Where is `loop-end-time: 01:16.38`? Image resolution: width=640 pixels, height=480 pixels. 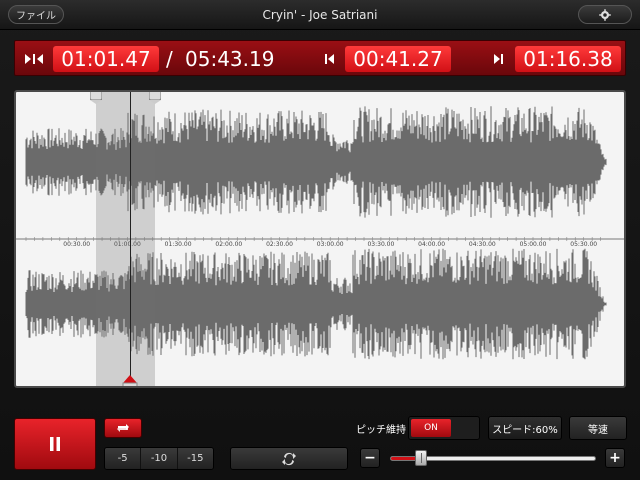
loop-end-time: 01:16.38 is located at coordinates (568, 59).